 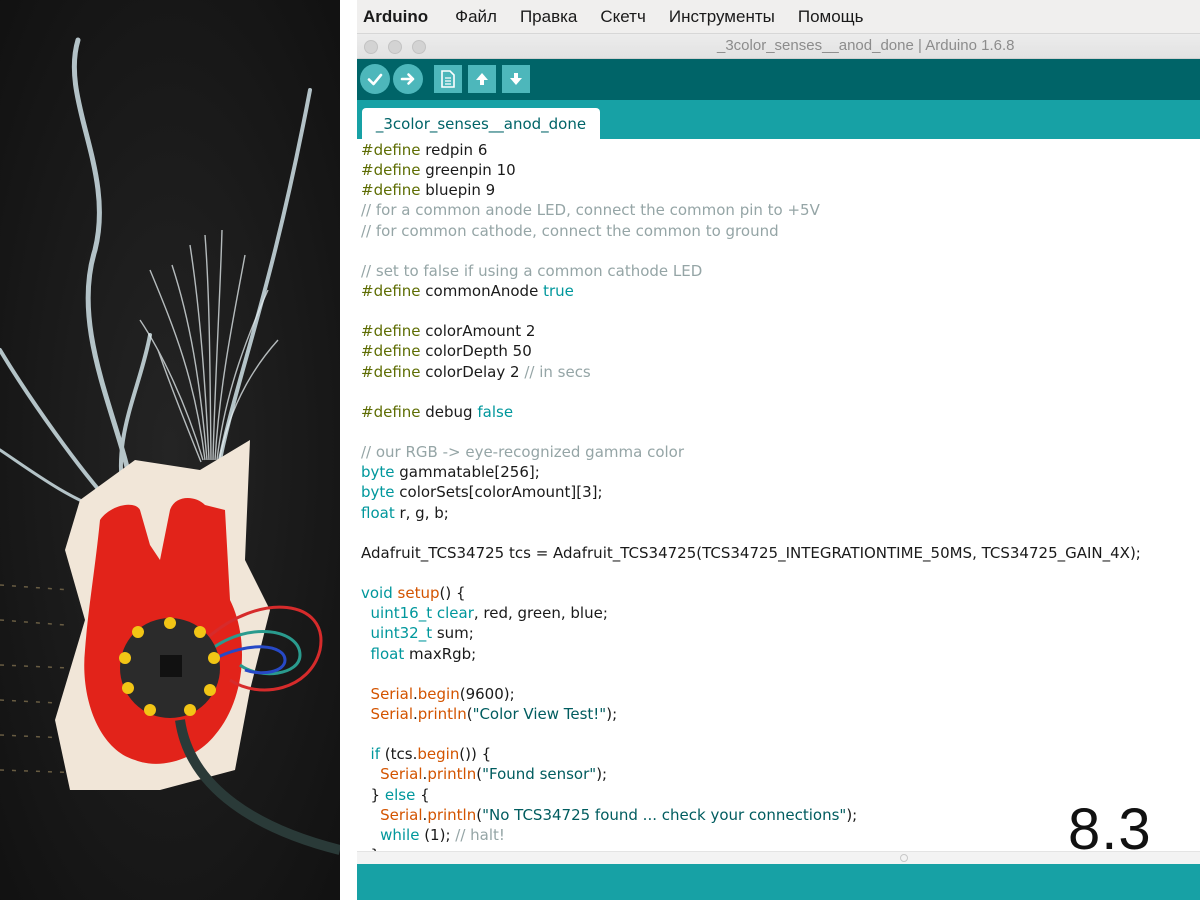 What do you see at coordinates (722, 17) in the screenshot?
I see `menu-tools: Инструменты` at bounding box center [722, 17].